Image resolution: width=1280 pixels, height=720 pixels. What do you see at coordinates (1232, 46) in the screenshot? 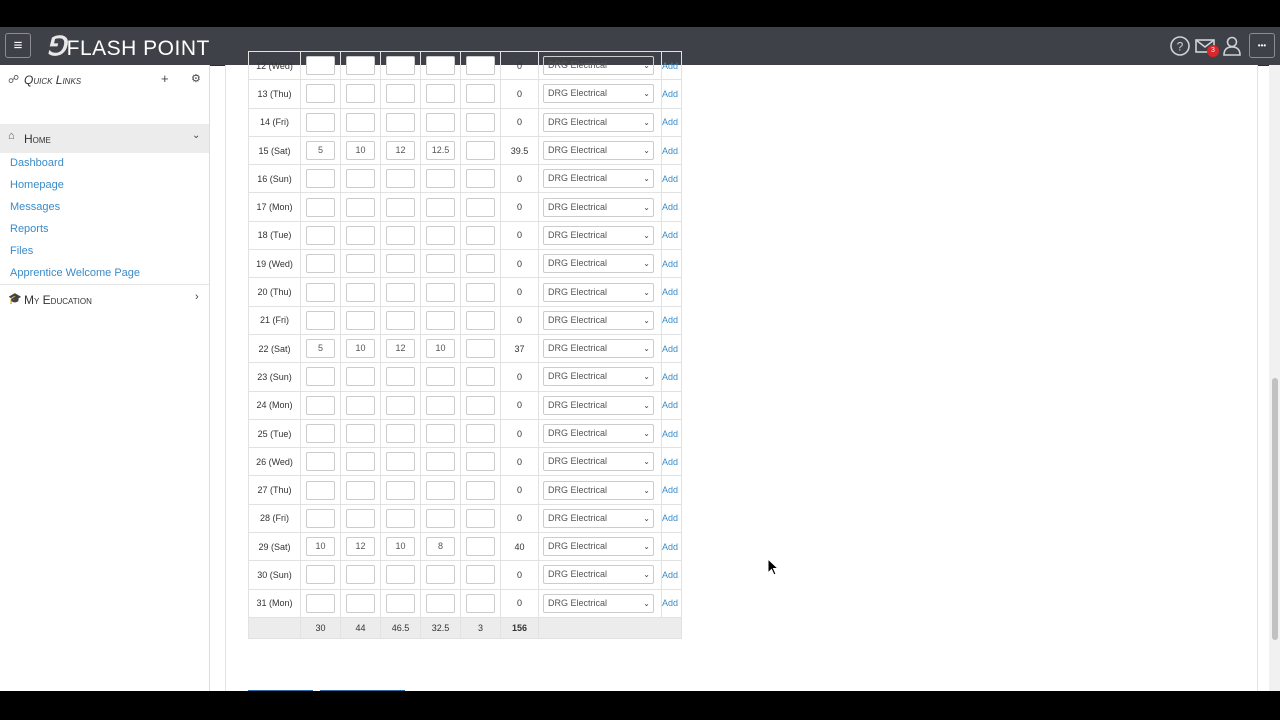
I see `user-icon` at bounding box center [1232, 46].